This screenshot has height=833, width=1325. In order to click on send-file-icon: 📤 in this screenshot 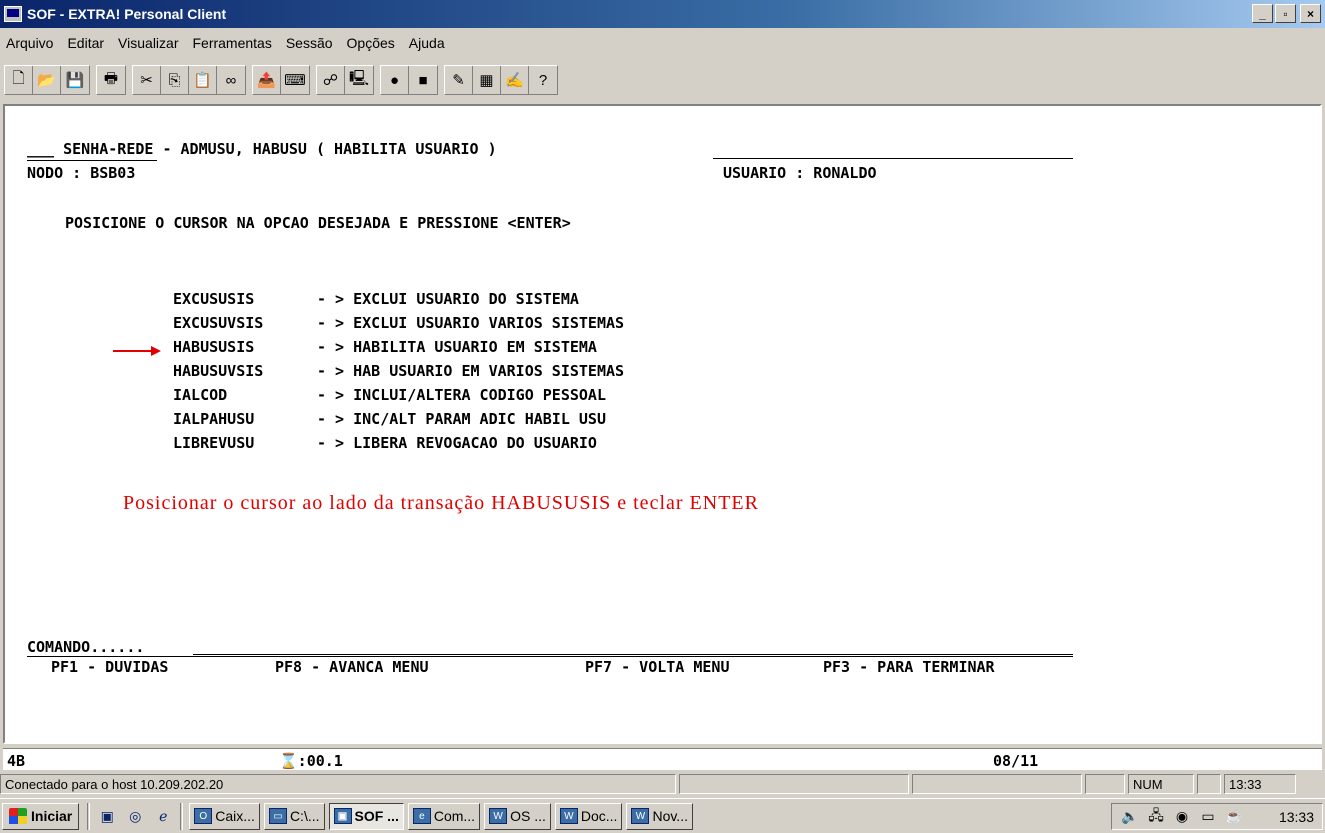, I will do `click(267, 80)`.